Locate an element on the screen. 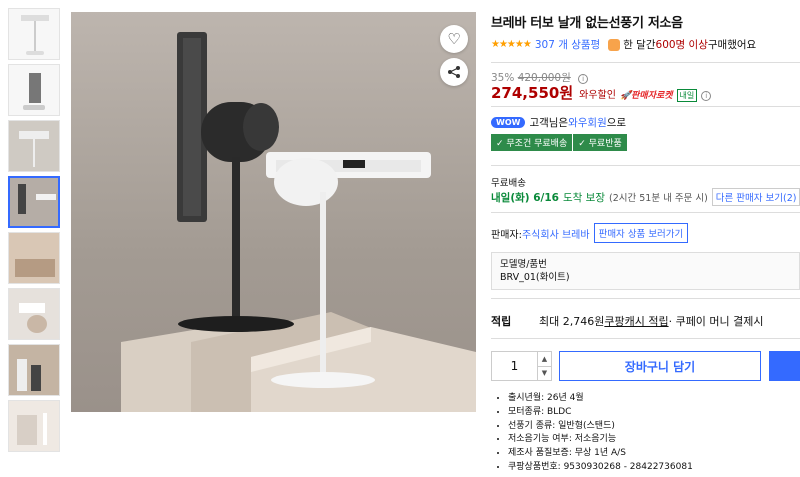 This screenshot has height=477, width=800. model-label: 모델명/품번 is located at coordinates (523, 264).